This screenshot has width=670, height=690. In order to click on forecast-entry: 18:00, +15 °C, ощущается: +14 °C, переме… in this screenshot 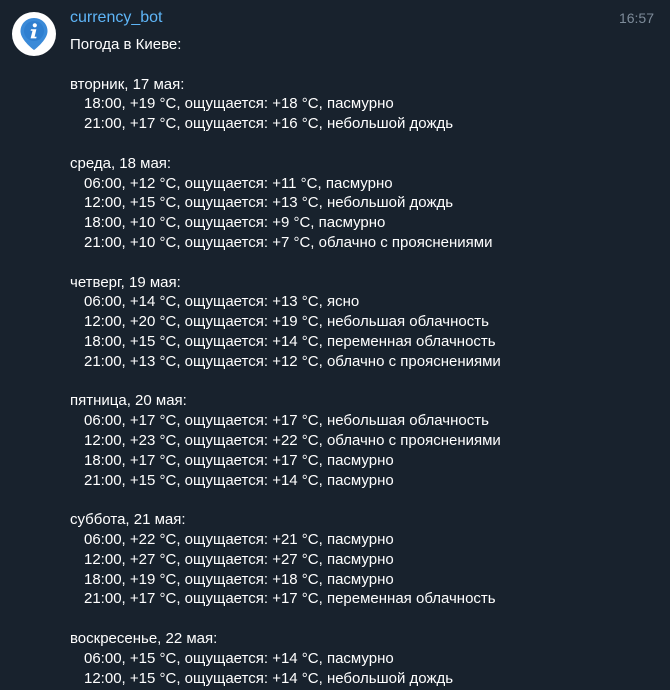, I will do `click(290, 341)`.